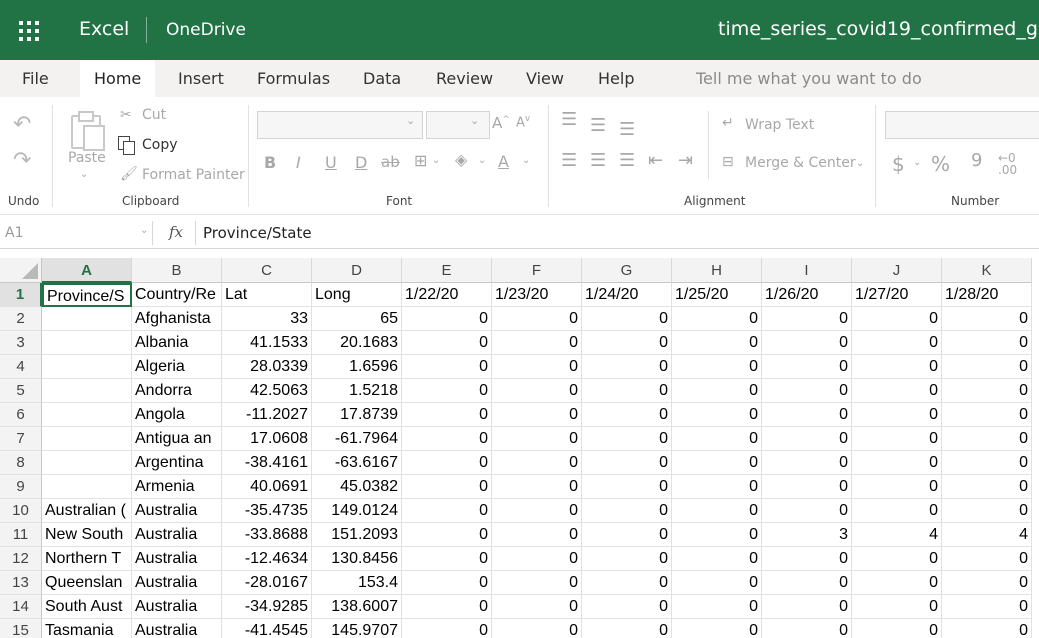  I want to click on double-underline-button: D, so click(361, 162).